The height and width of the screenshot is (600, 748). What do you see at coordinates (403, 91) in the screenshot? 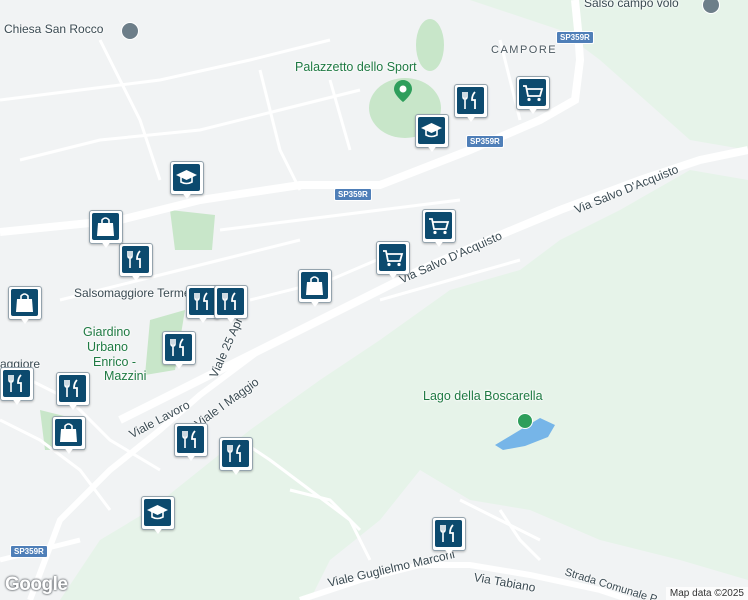
I see `map-pin-icon` at bounding box center [403, 91].